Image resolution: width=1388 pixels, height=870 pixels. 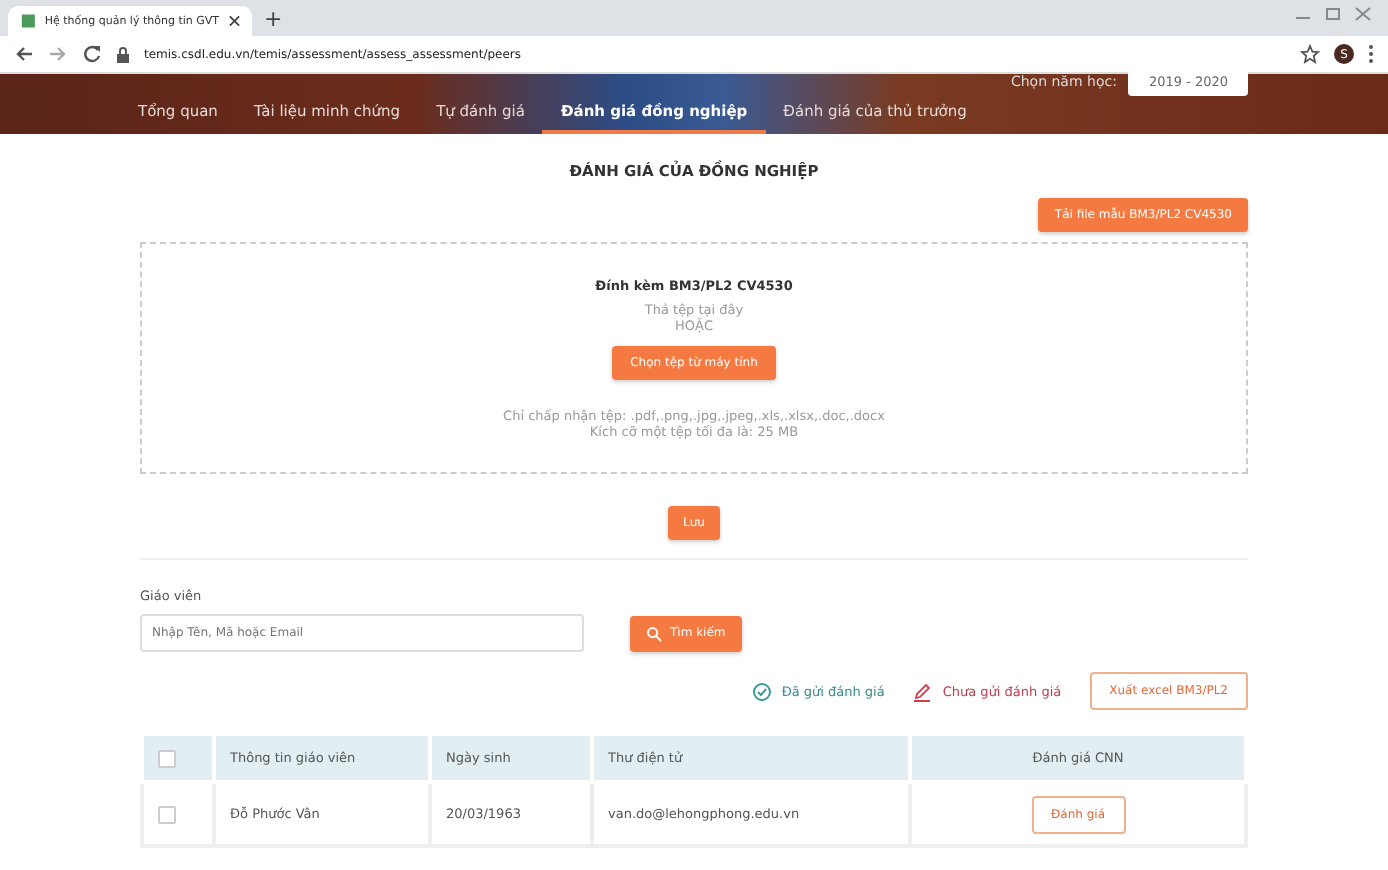 What do you see at coordinates (167, 814) in the screenshot?
I see `row-checkbox` at bounding box center [167, 814].